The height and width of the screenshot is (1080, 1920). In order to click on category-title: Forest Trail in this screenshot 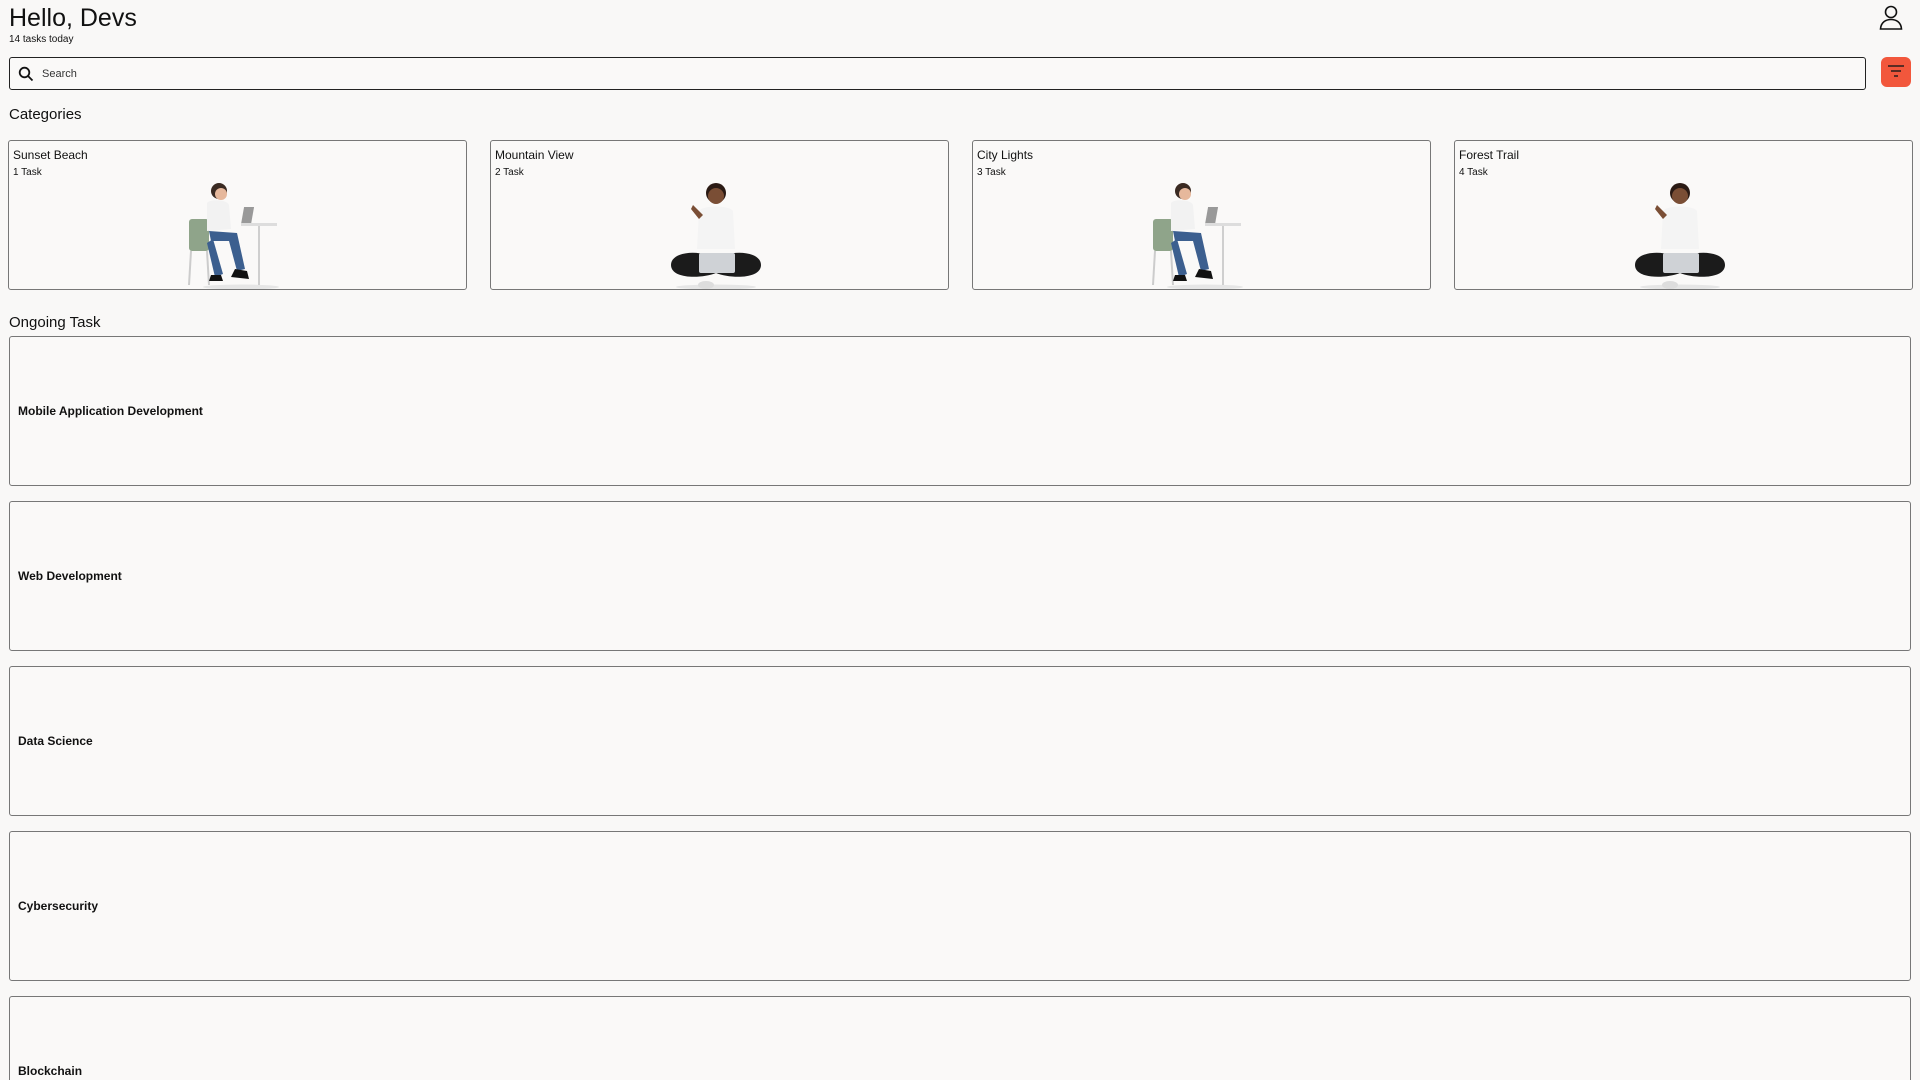, I will do `click(1489, 155)`.